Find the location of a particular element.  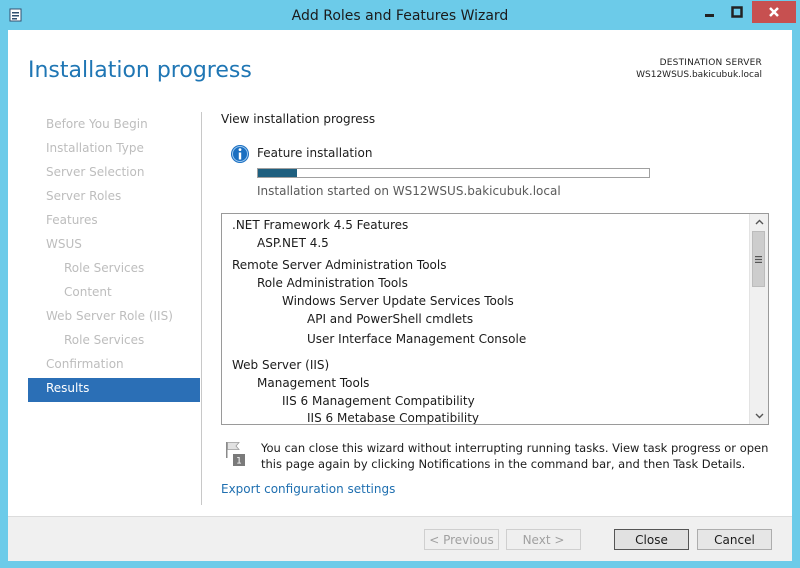

minimize-icon is located at coordinates (709, 15).